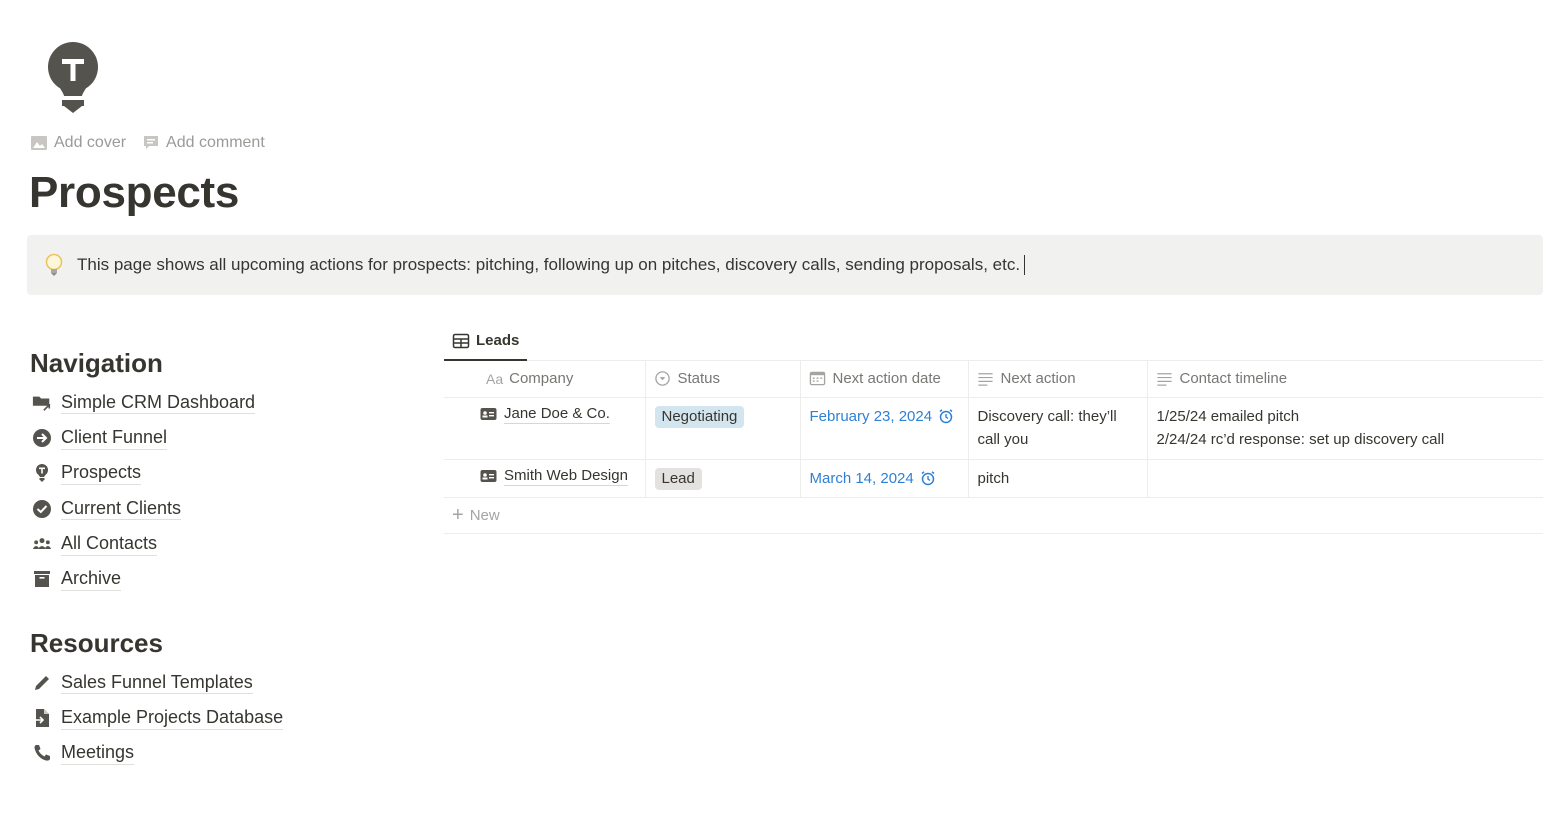  Describe the element at coordinates (42, 509) in the screenshot. I see `check-circle-icon` at that location.